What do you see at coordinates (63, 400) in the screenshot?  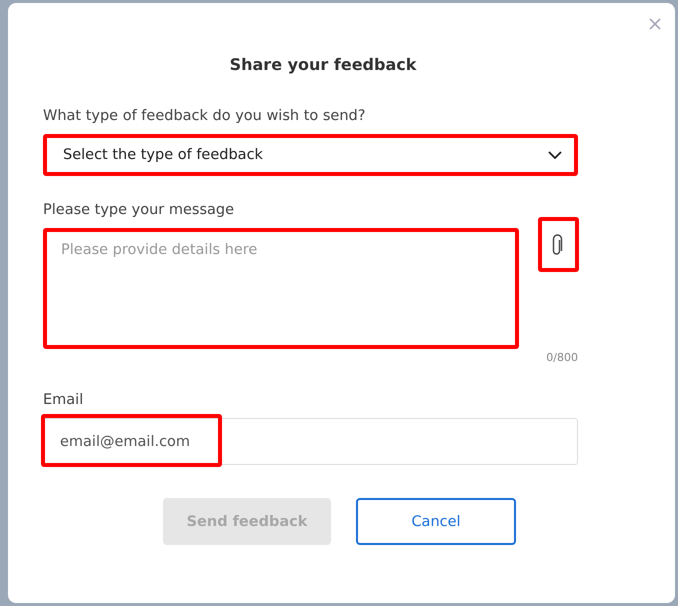 I see `field-label: Email` at bounding box center [63, 400].